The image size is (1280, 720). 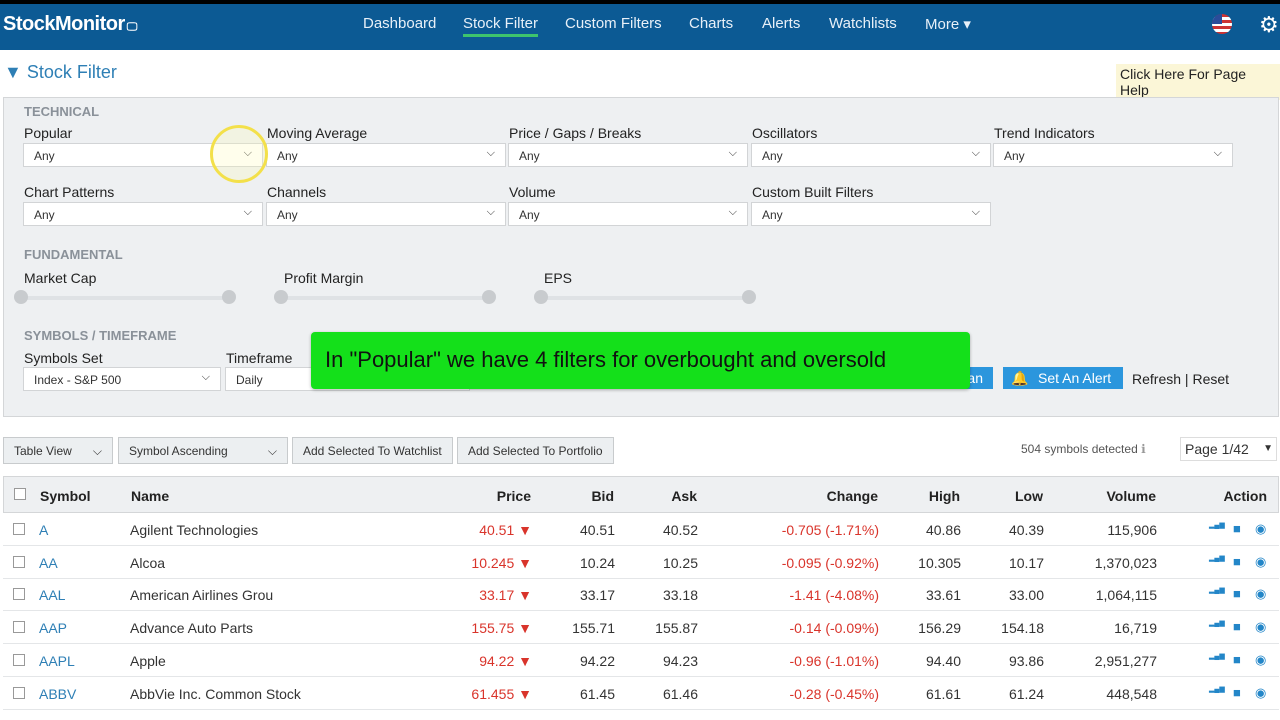 What do you see at coordinates (1222, 24) in the screenshot?
I see `us-flag-icon` at bounding box center [1222, 24].